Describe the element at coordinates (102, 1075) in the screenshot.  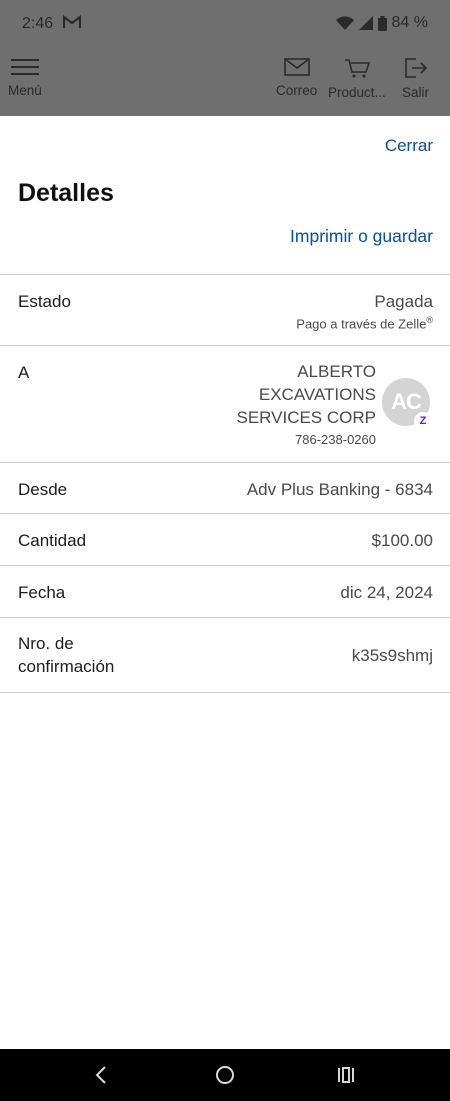
I see `back-icon` at that location.